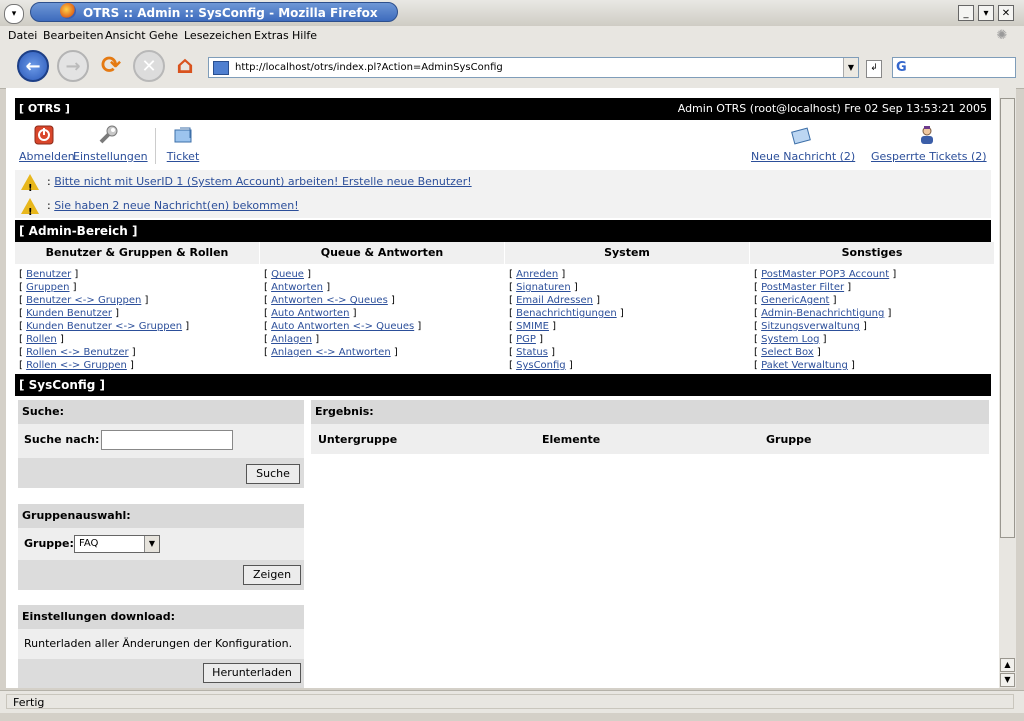 The image size is (1024, 721). What do you see at coordinates (47, 287) in the screenshot?
I see `admin-link: Gruppen` at bounding box center [47, 287].